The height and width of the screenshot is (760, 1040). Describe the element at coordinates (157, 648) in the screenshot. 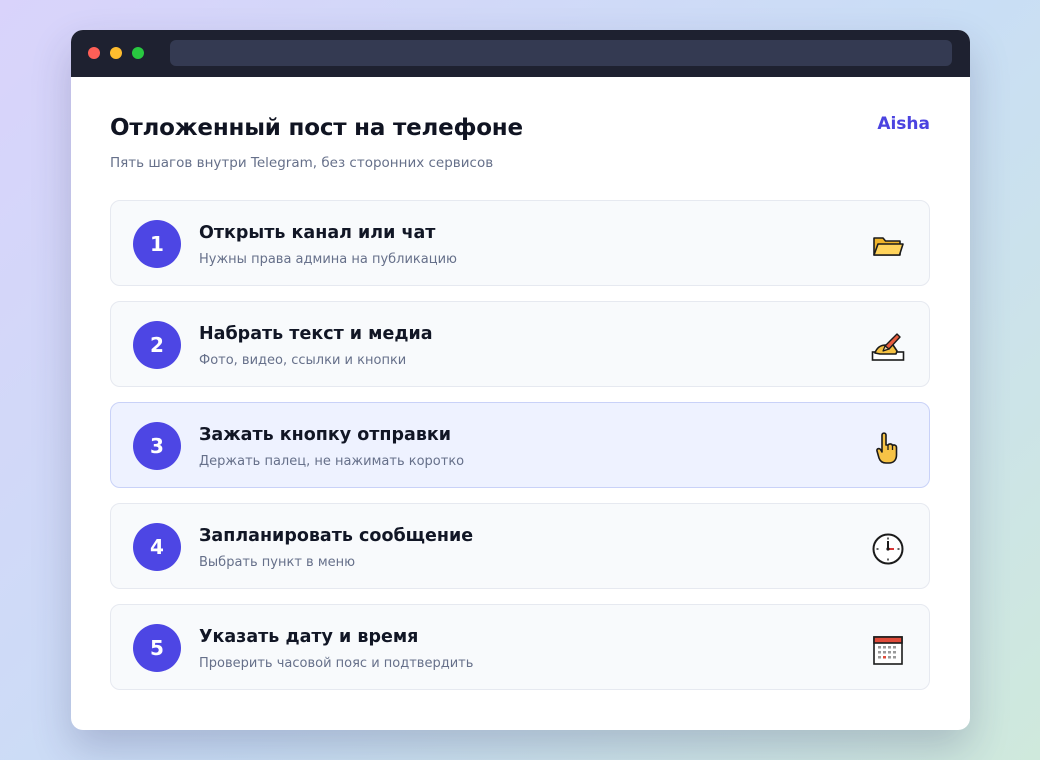

I see `step-number-badge: 5` at that location.